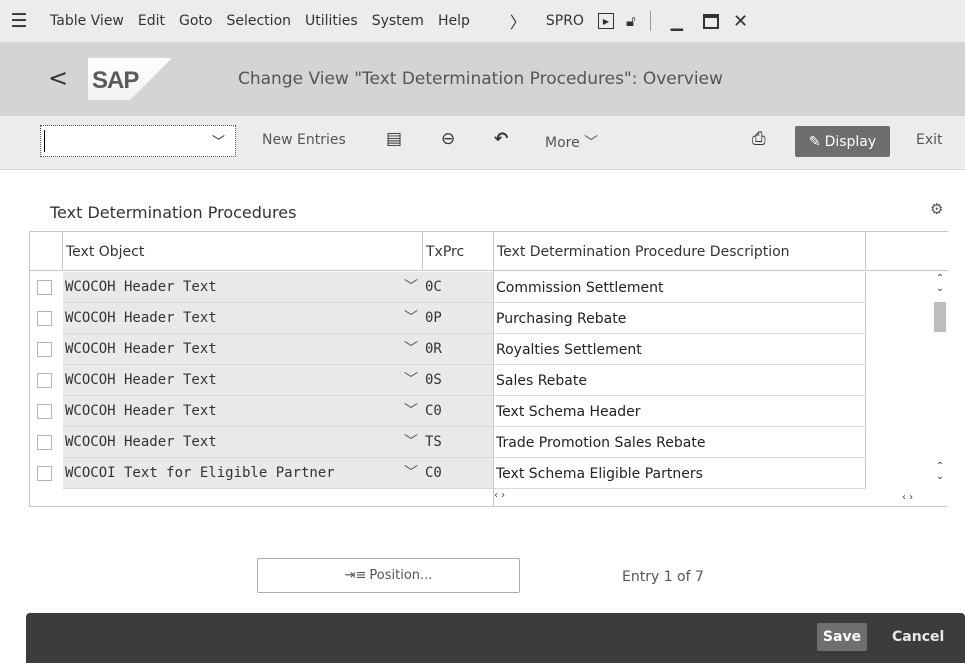 This screenshot has width=965, height=663. Describe the element at coordinates (677, 21) in the screenshot. I see `minimize-icon: ▁` at that location.